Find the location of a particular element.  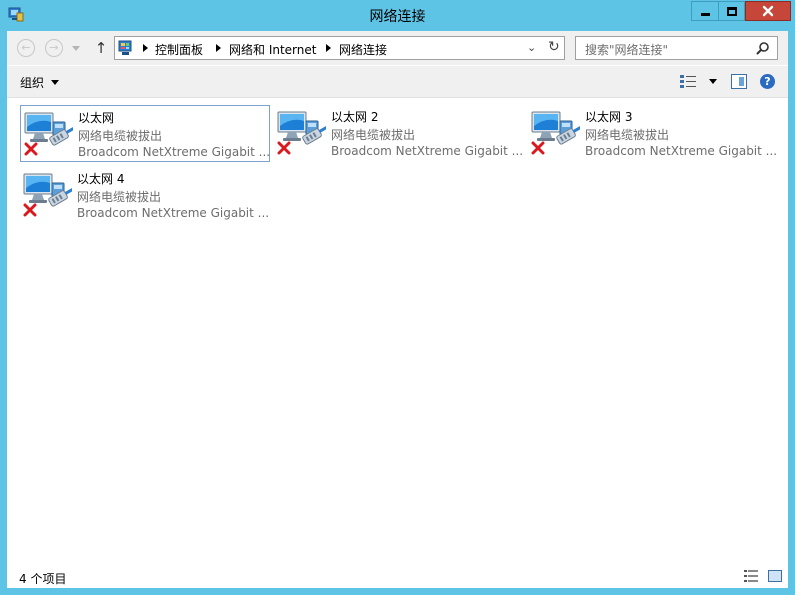

view-options-chevron-icon is located at coordinates (713, 81).